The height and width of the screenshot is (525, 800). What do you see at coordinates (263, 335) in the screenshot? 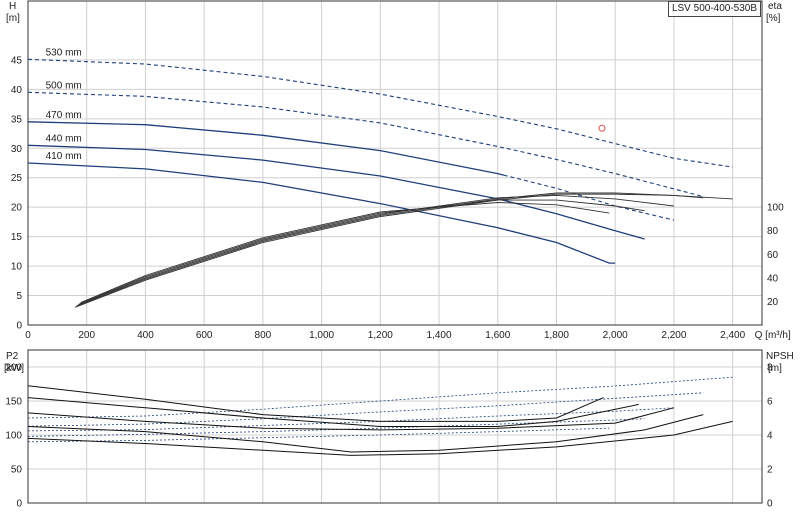
I see `flow-tick-label: 800` at bounding box center [263, 335].